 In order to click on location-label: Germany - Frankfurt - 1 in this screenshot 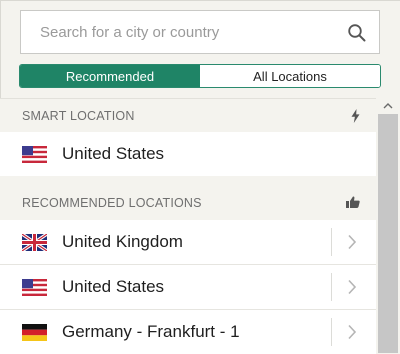, I will do `click(151, 331)`.